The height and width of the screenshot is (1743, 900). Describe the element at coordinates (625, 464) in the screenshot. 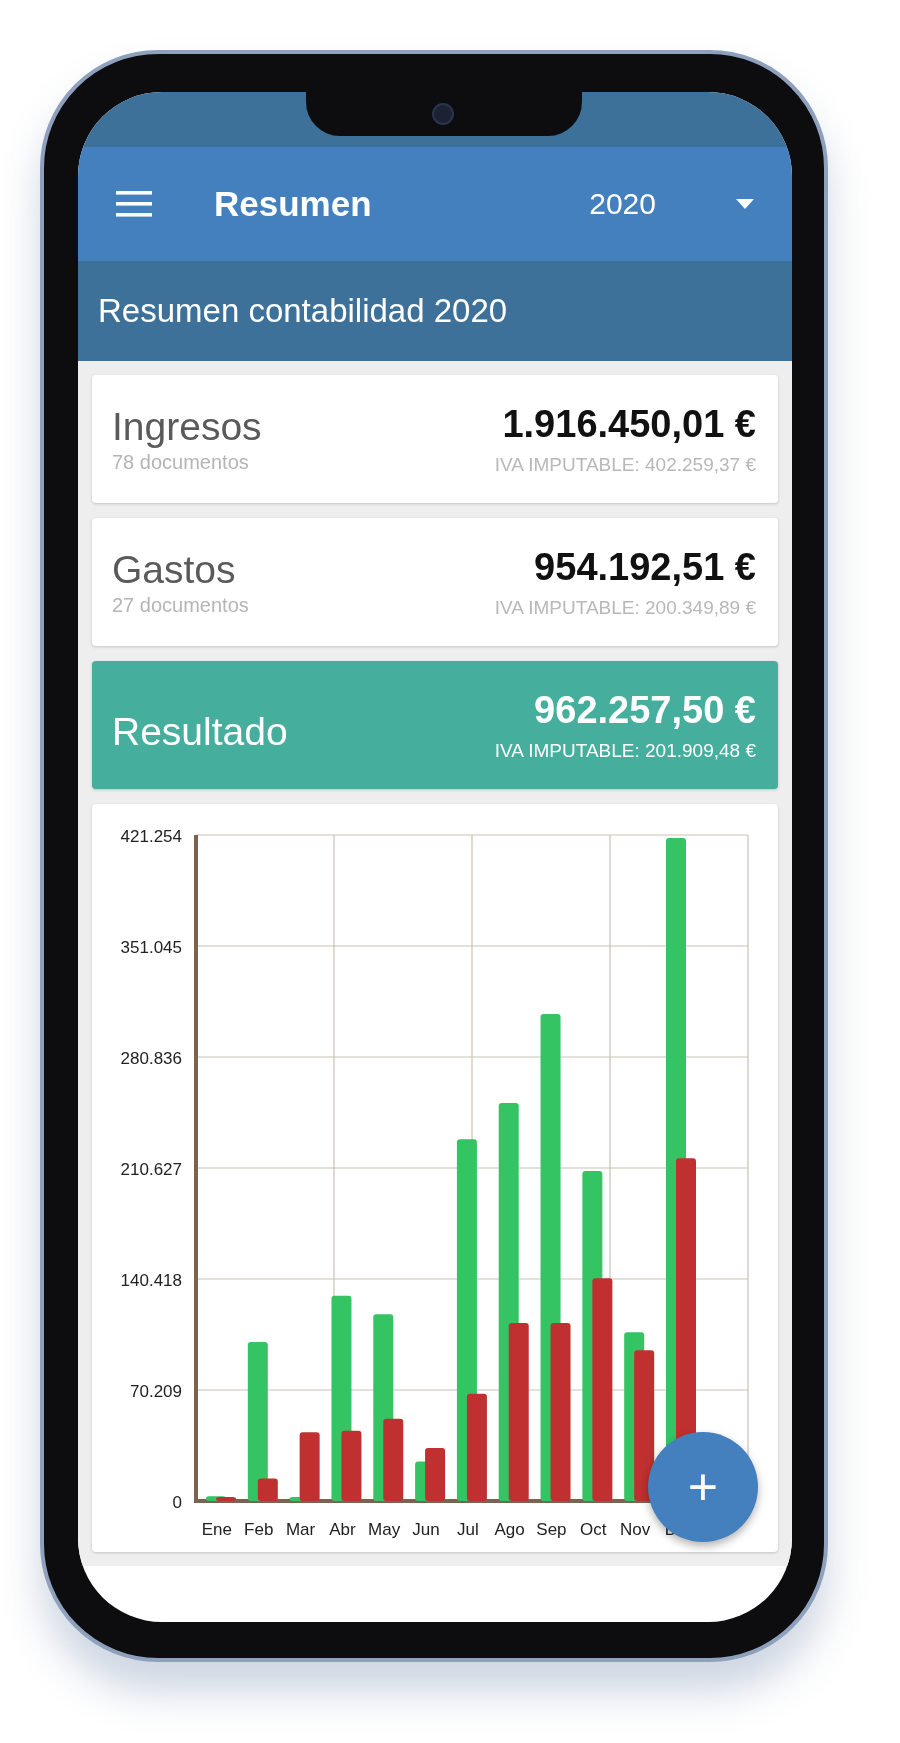

I see `vat-amount: IVA IMPUTABLE: 402.259,37 €` at that location.